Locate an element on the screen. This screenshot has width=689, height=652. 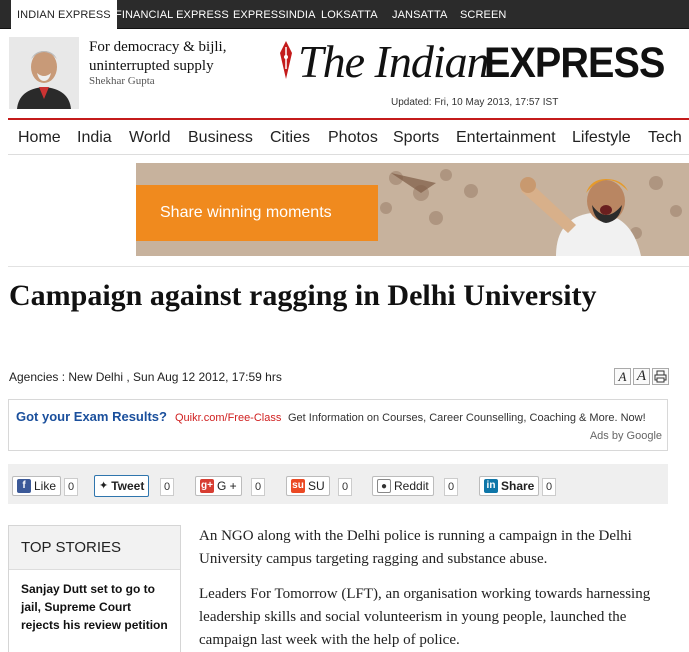
ad-url: Quikr.com/Free-Class is located at coordinates (228, 418).